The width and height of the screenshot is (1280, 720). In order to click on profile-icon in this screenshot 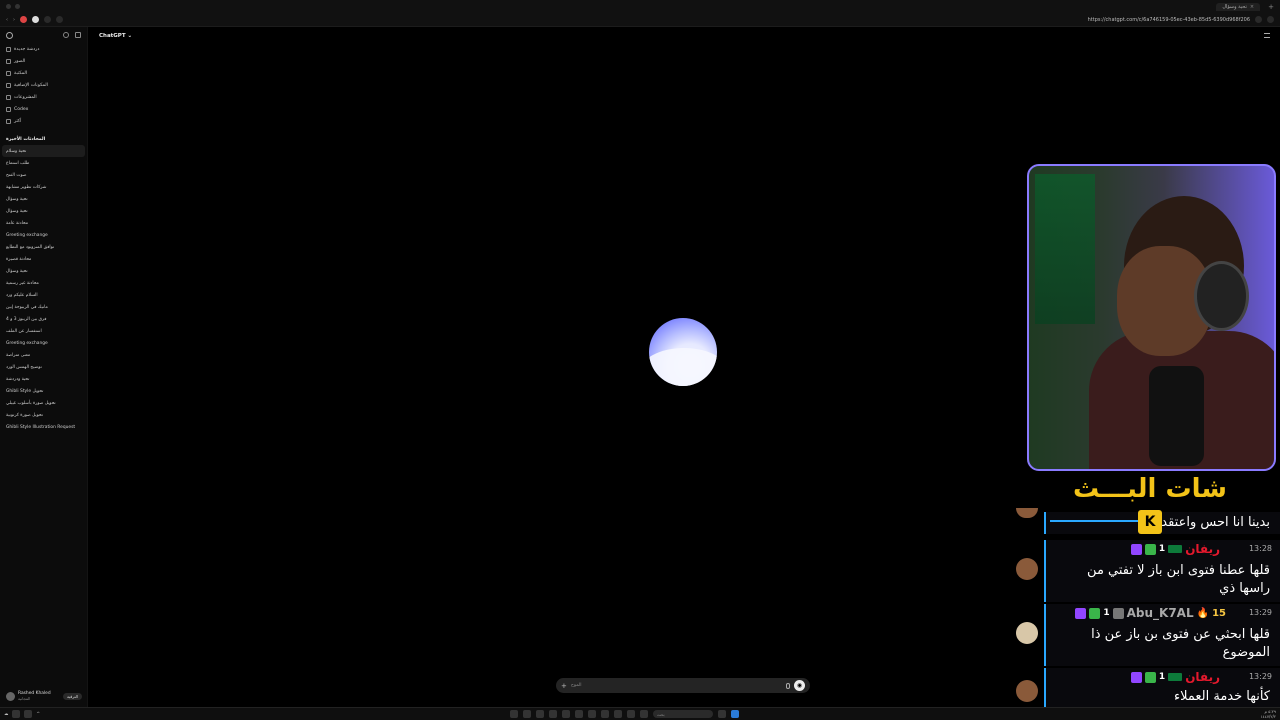, I will do `click(23, 19)`.